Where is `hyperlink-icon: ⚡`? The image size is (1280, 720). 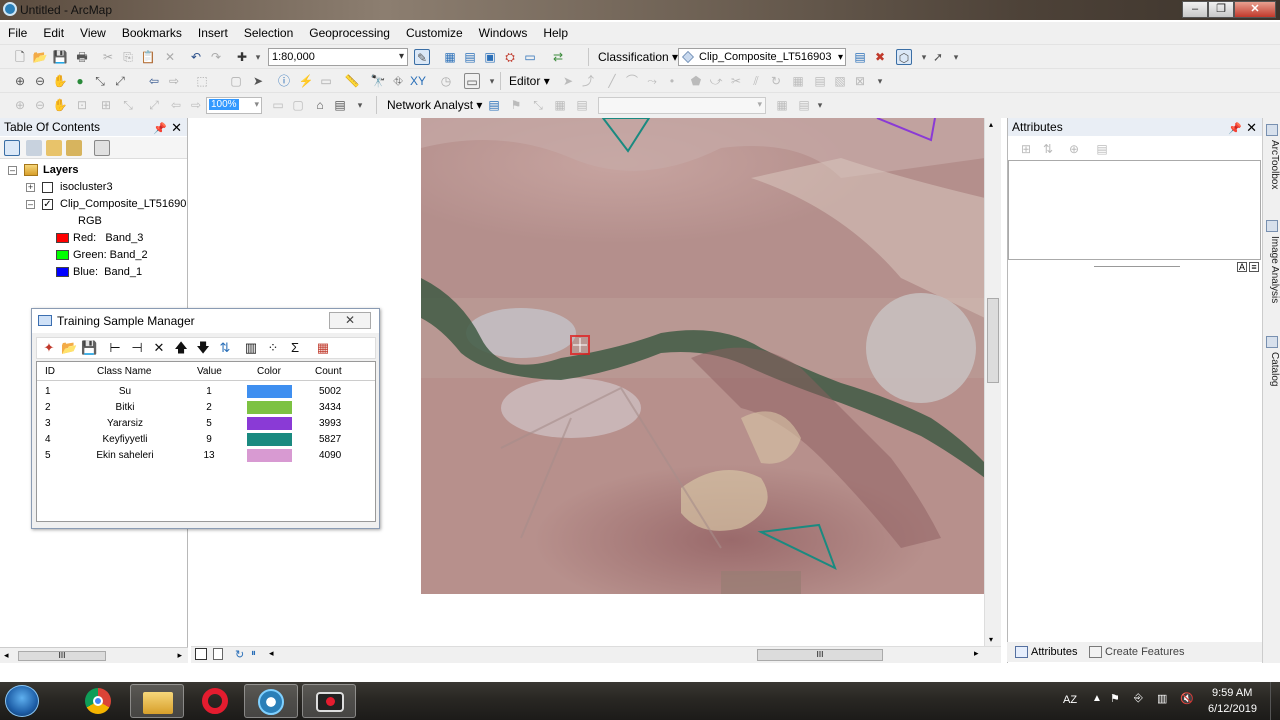 hyperlink-icon: ⚡ is located at coordinates (306, 81).